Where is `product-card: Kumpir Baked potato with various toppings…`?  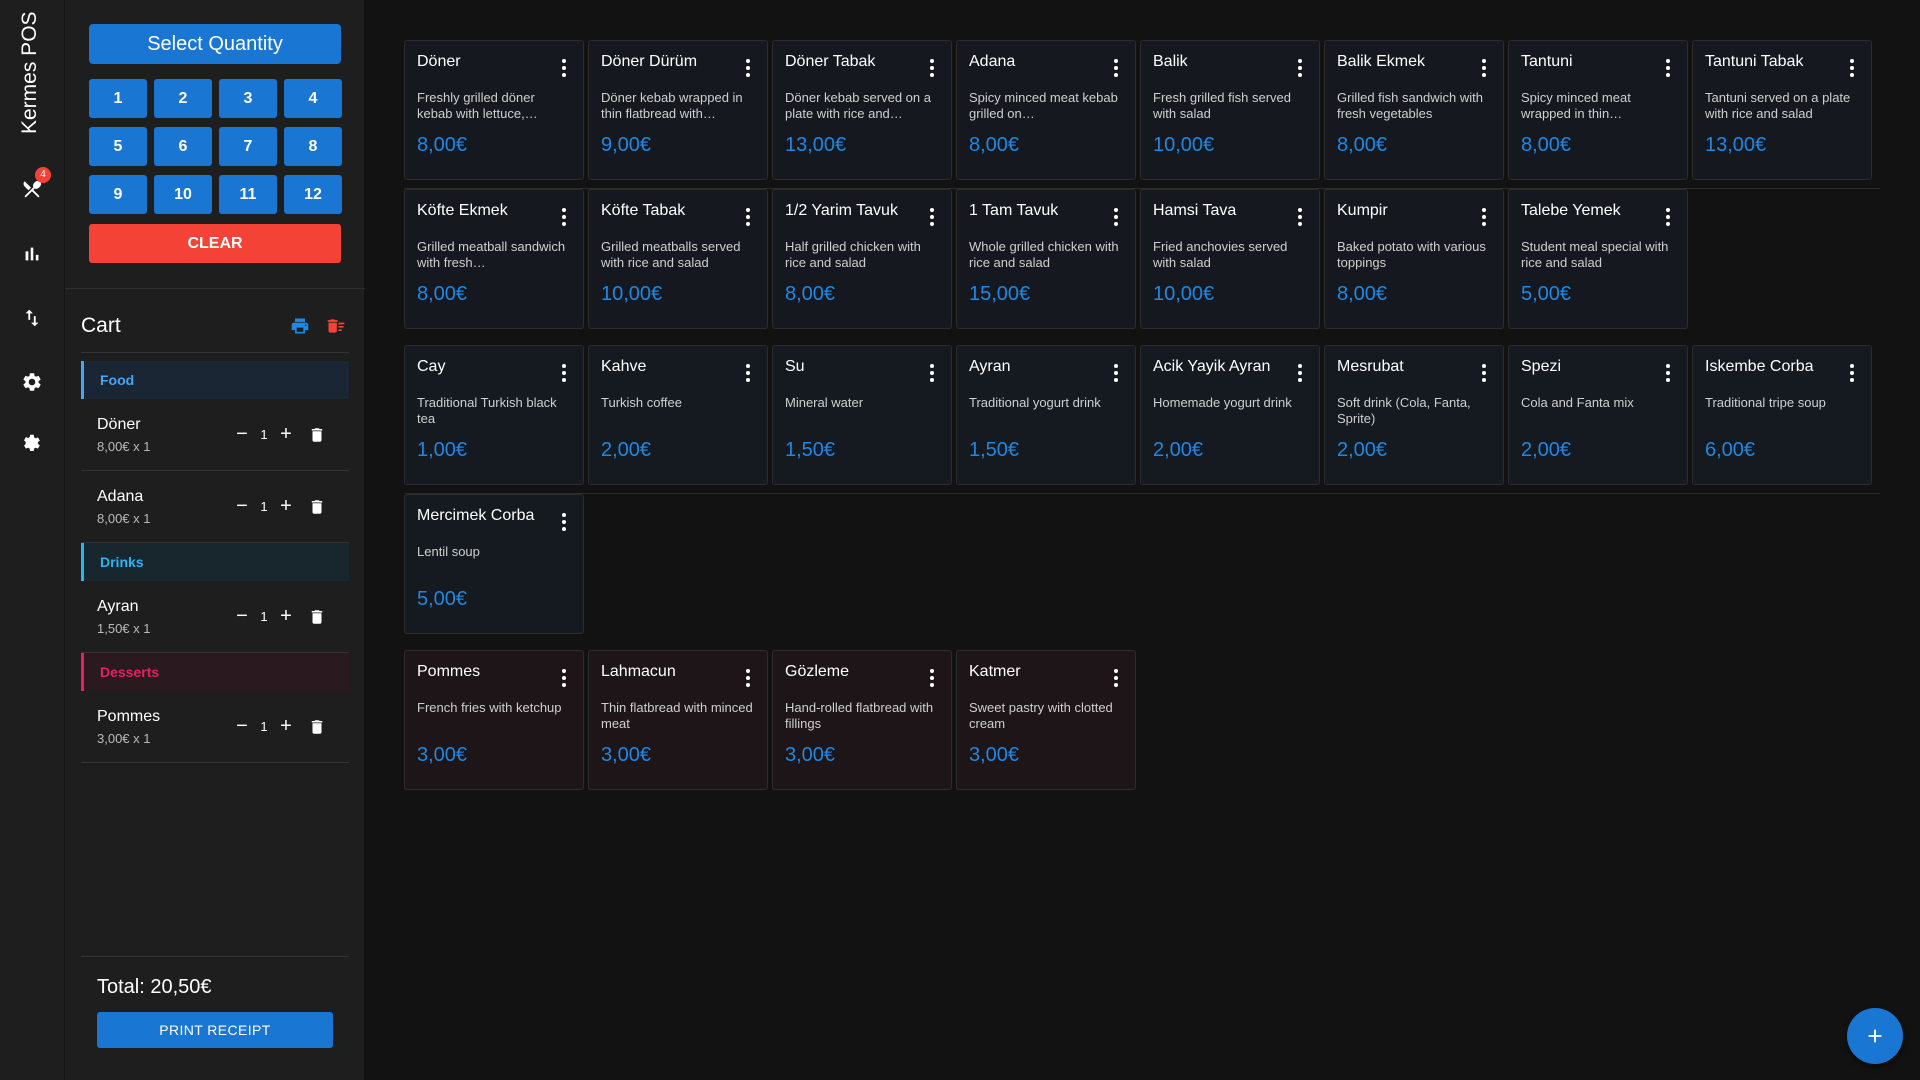
product-card: Kumpir Baked potato with various toppings… is located at coordinates (1414, 259).